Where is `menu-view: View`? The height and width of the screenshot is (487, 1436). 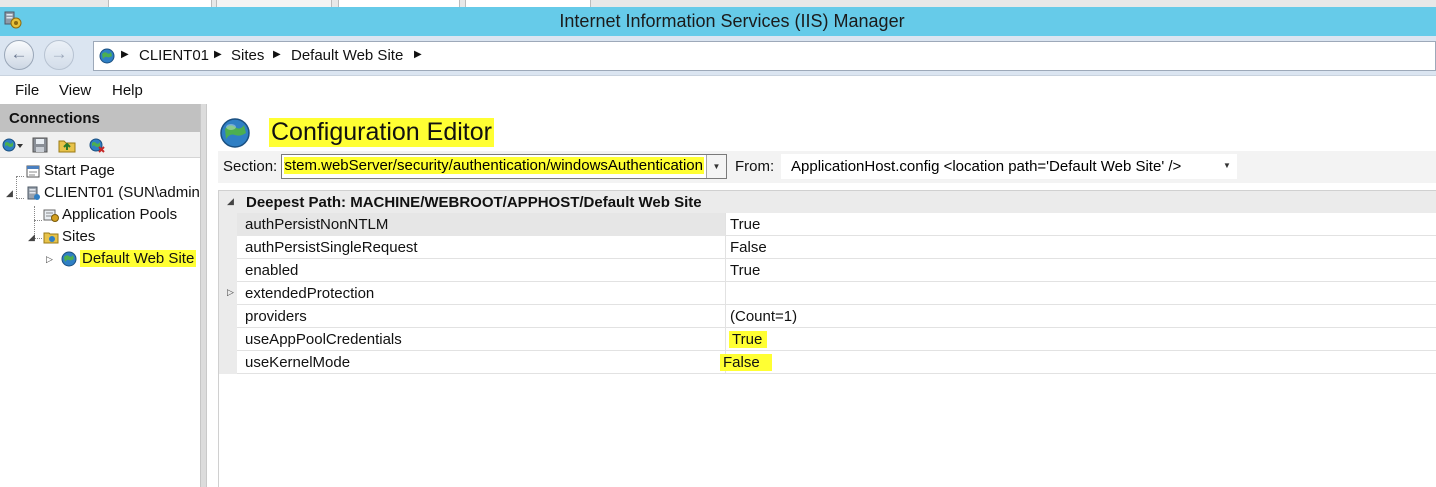 menu-view: View is located at coordinates (75, 90).